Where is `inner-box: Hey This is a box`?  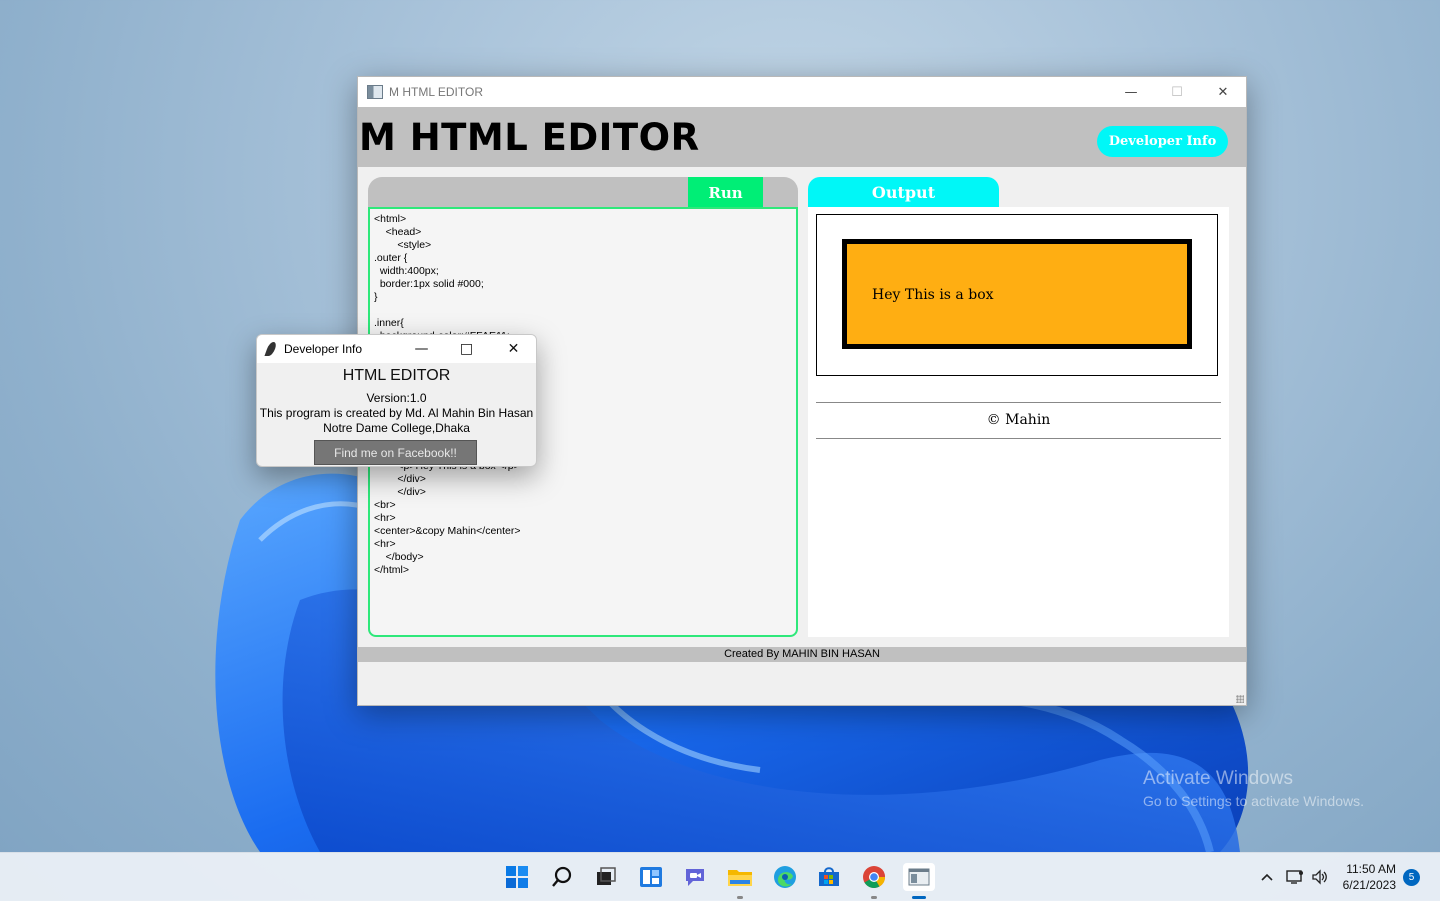
inner-box: Hey This is a box is located at coordinates (1017, 294).